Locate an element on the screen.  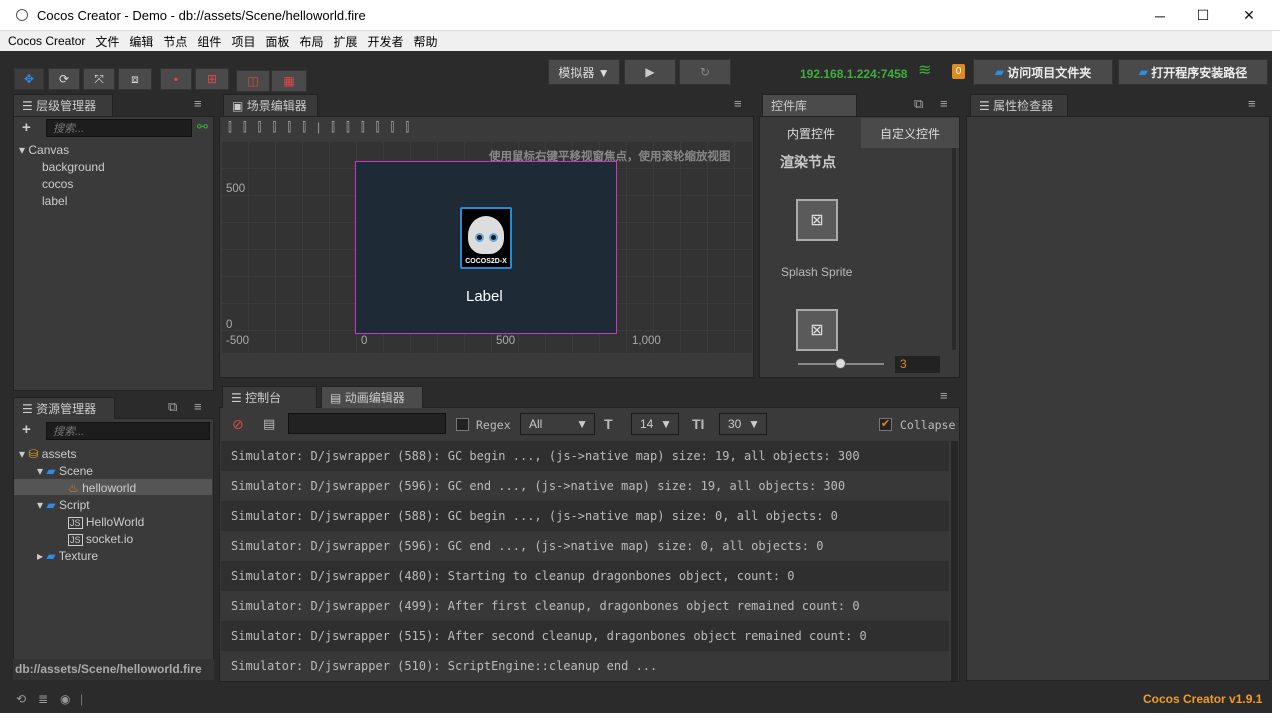
tree-item-background: background is located at coordinates (73, 167).